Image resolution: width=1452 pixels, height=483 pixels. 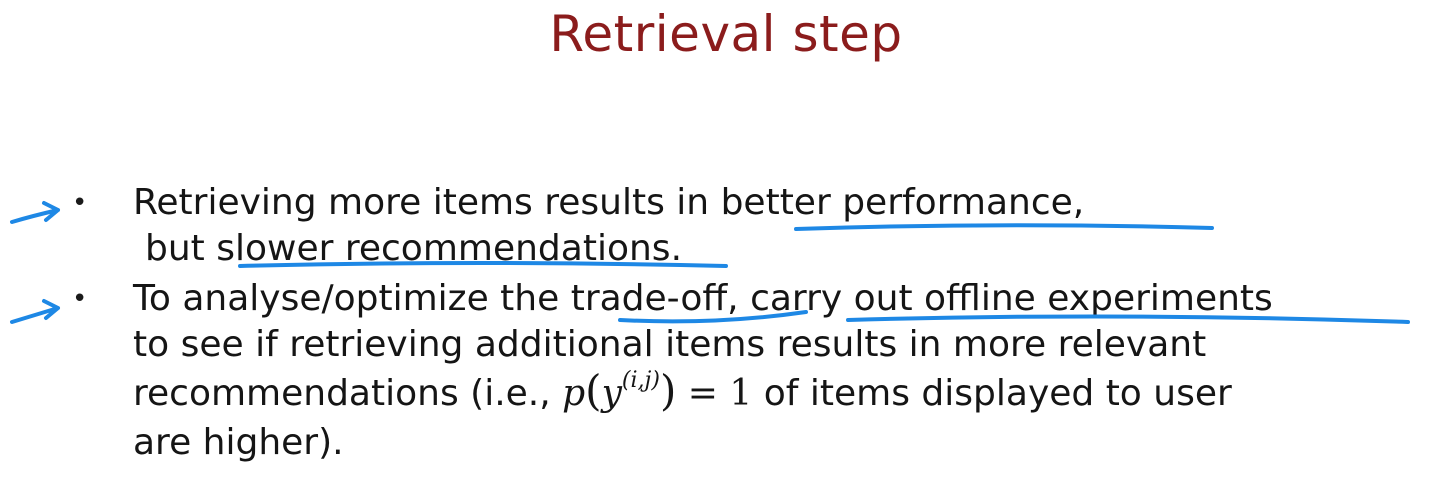 What do you see at coordinates (649, 298) in the screenshot?
I see `highlight-trade-off: trade-off` at bounding box center [649, 298].